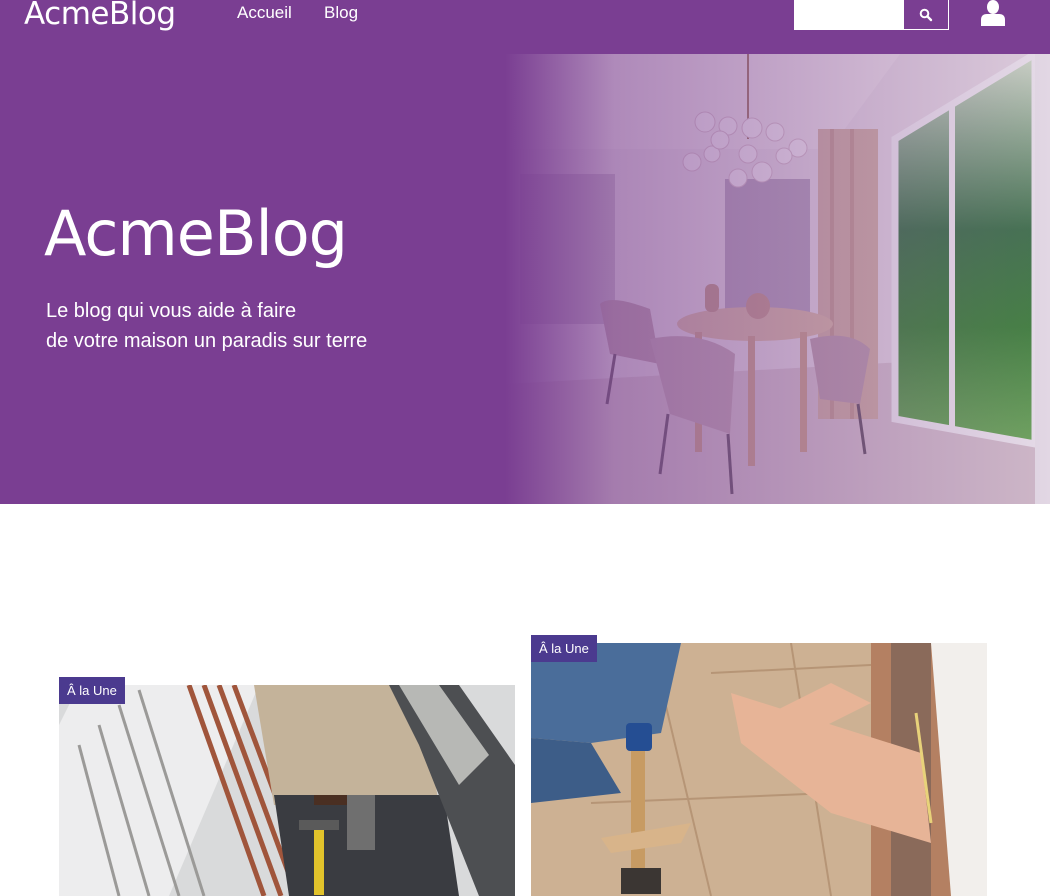 Image resolution: width=1050 pixels, height=896 pixels. I want to click on search-button, so click(926, 15).